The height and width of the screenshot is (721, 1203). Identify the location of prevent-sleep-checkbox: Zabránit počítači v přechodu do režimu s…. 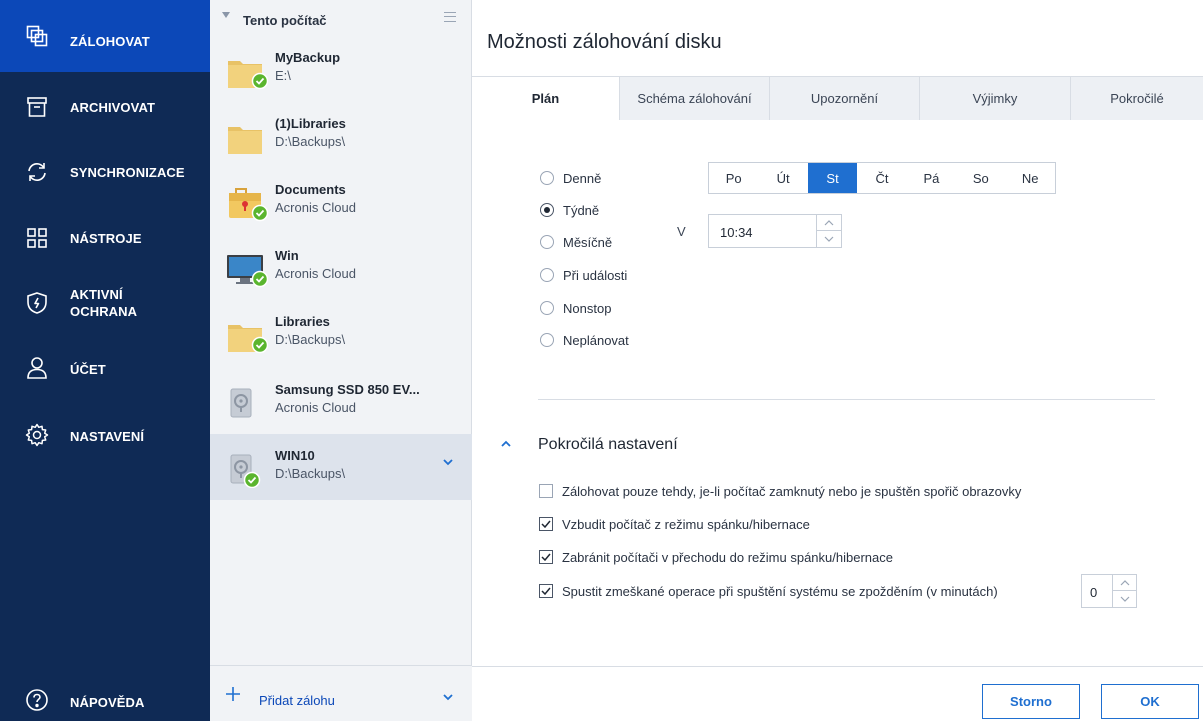
(716, 557).